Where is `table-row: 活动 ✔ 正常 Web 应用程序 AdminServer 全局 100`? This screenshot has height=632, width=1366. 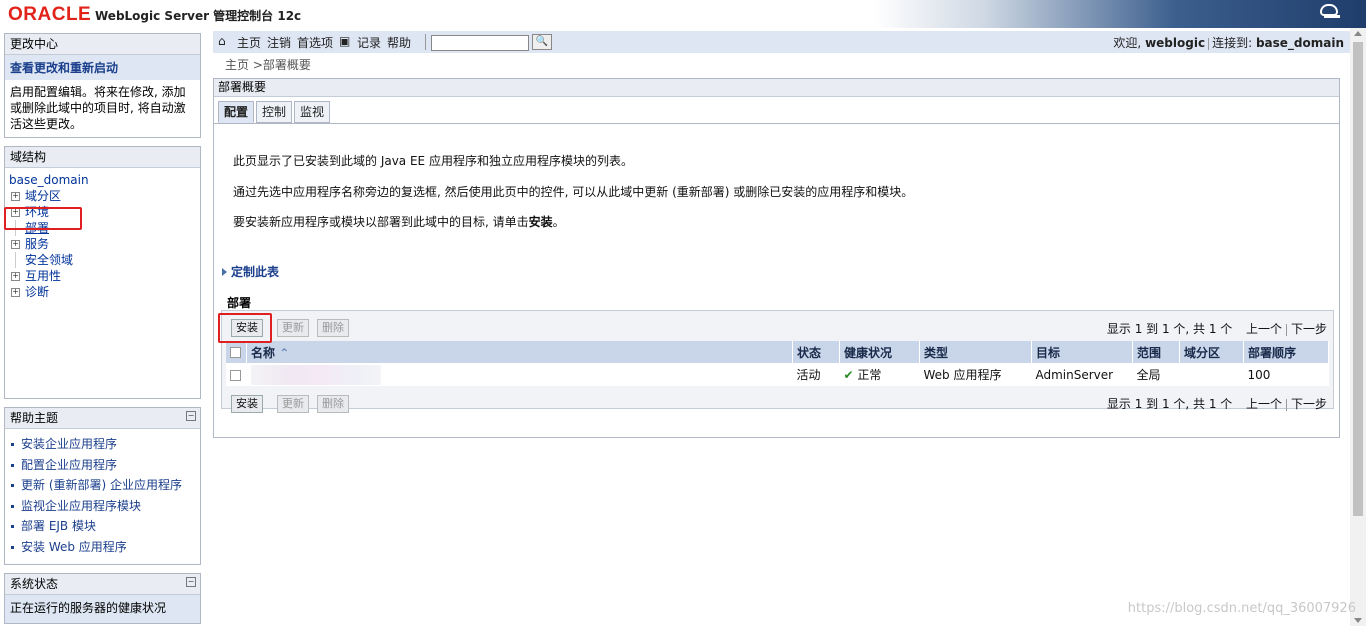
table-row: 活动 ✔ 正常 Web 应用程序 AdminServer 全局 100 is located at coordinates (777, 374).